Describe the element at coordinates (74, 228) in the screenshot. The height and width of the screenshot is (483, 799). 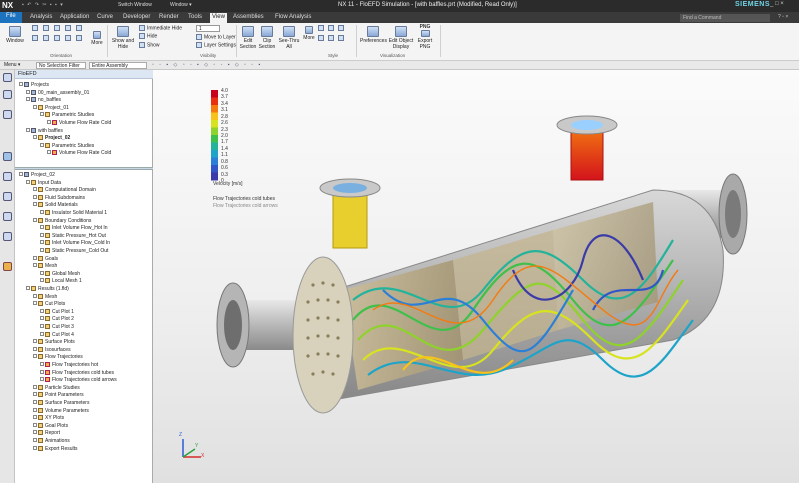
I see `tree-item: Inlet Volume Flow_Hot In` at that location.